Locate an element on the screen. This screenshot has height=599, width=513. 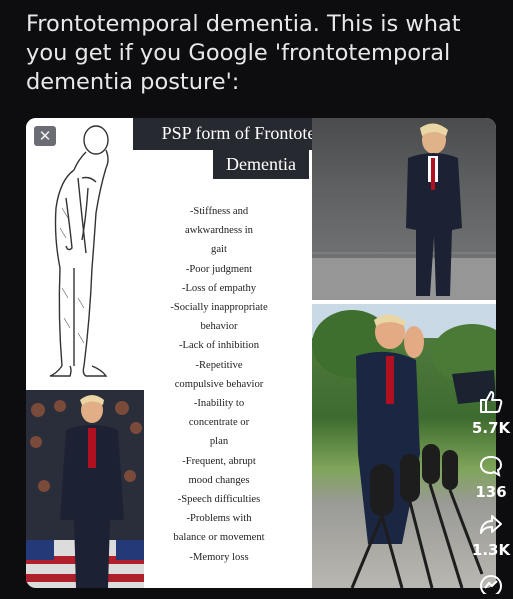
views-button is located at coordinates (489, 586).